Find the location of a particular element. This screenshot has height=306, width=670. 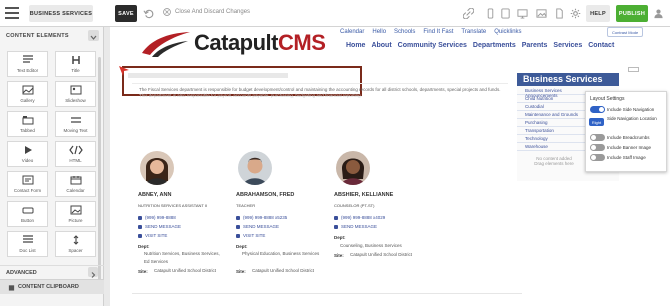

tile-contact-form: Contact Form is located at coordinates (27, 184).